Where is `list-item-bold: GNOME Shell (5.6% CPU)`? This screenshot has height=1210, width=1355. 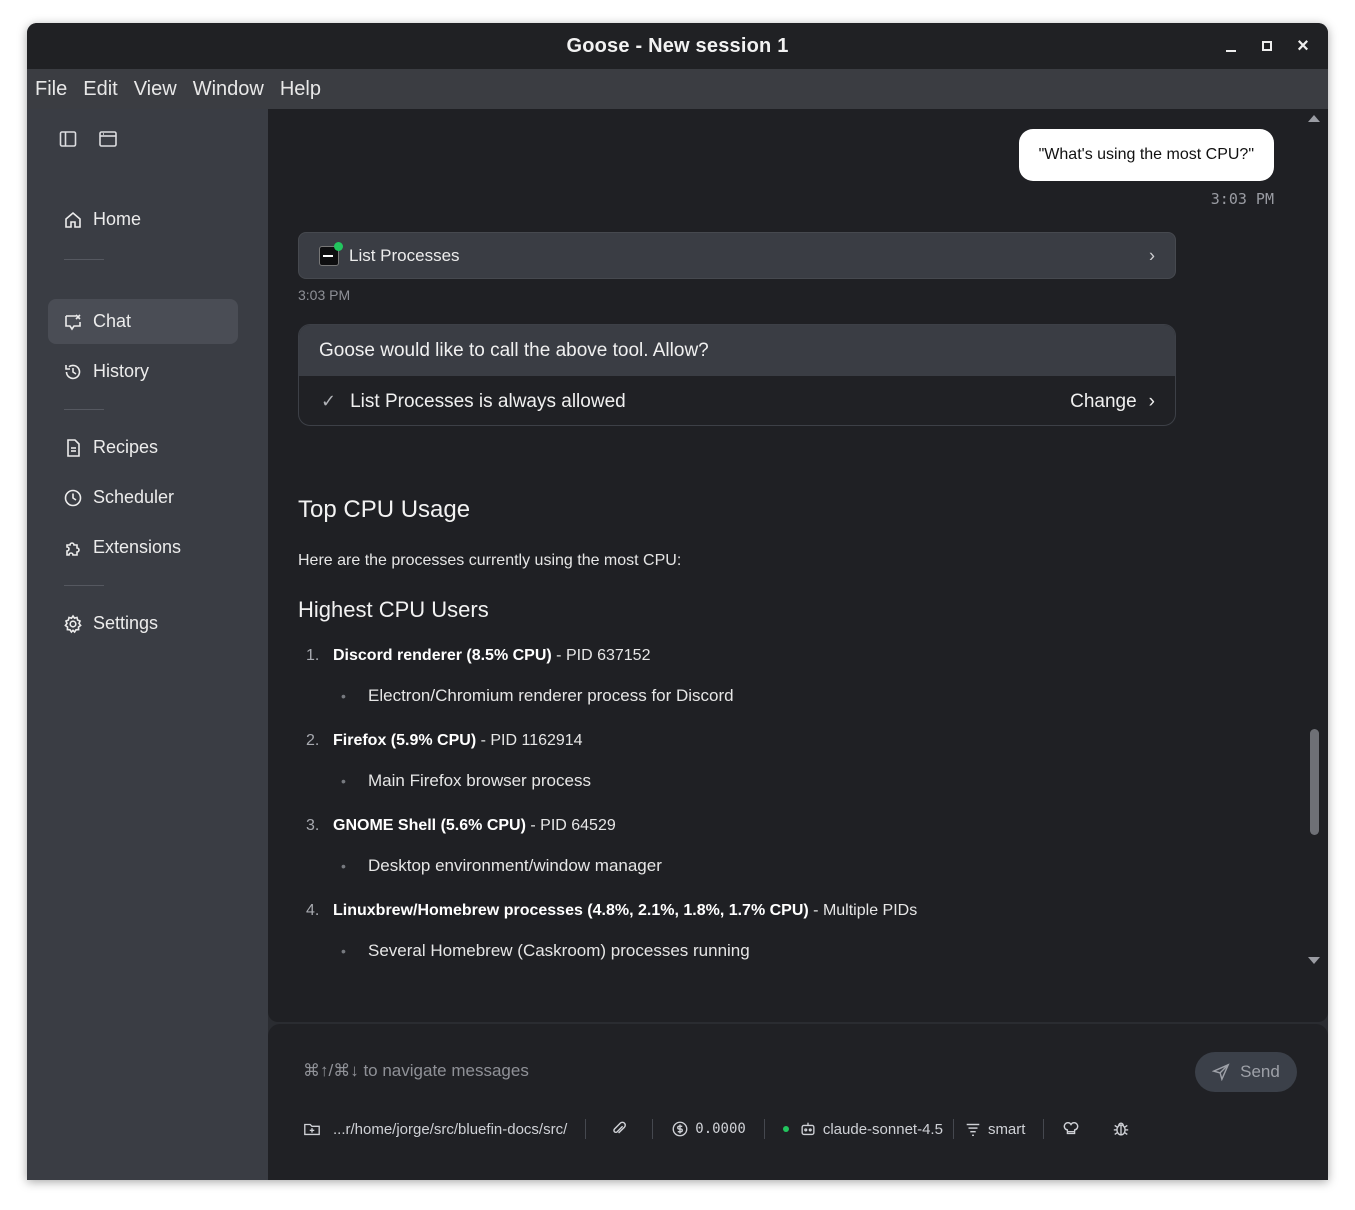 list-item-bold: GNOME Shell (5.6% CPU) is located at coordinates (429, 825).